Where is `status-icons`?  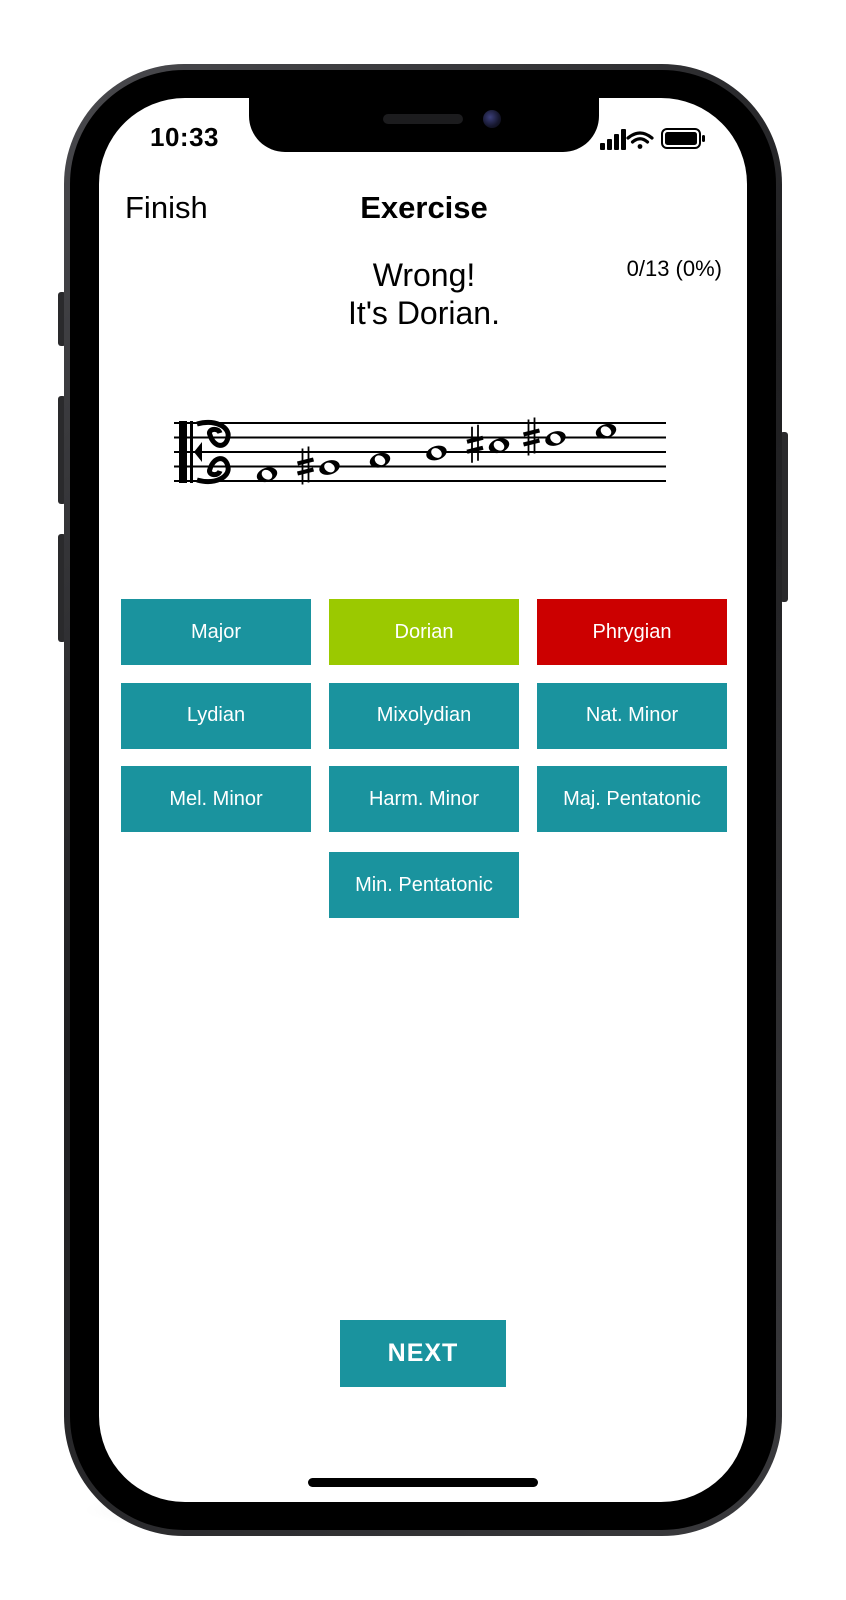 status-icons is located at coordinates (652, 139).